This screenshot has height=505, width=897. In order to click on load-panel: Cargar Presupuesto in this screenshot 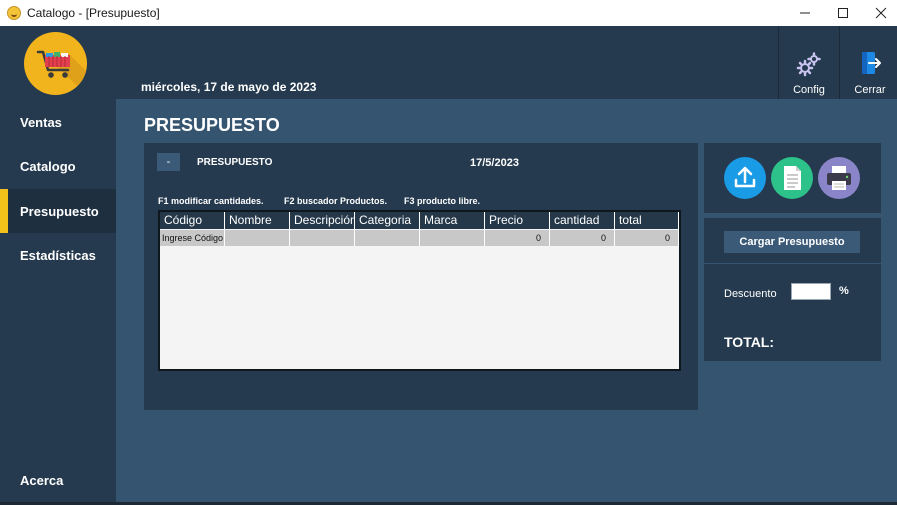, I will do `click(792, 240)`.